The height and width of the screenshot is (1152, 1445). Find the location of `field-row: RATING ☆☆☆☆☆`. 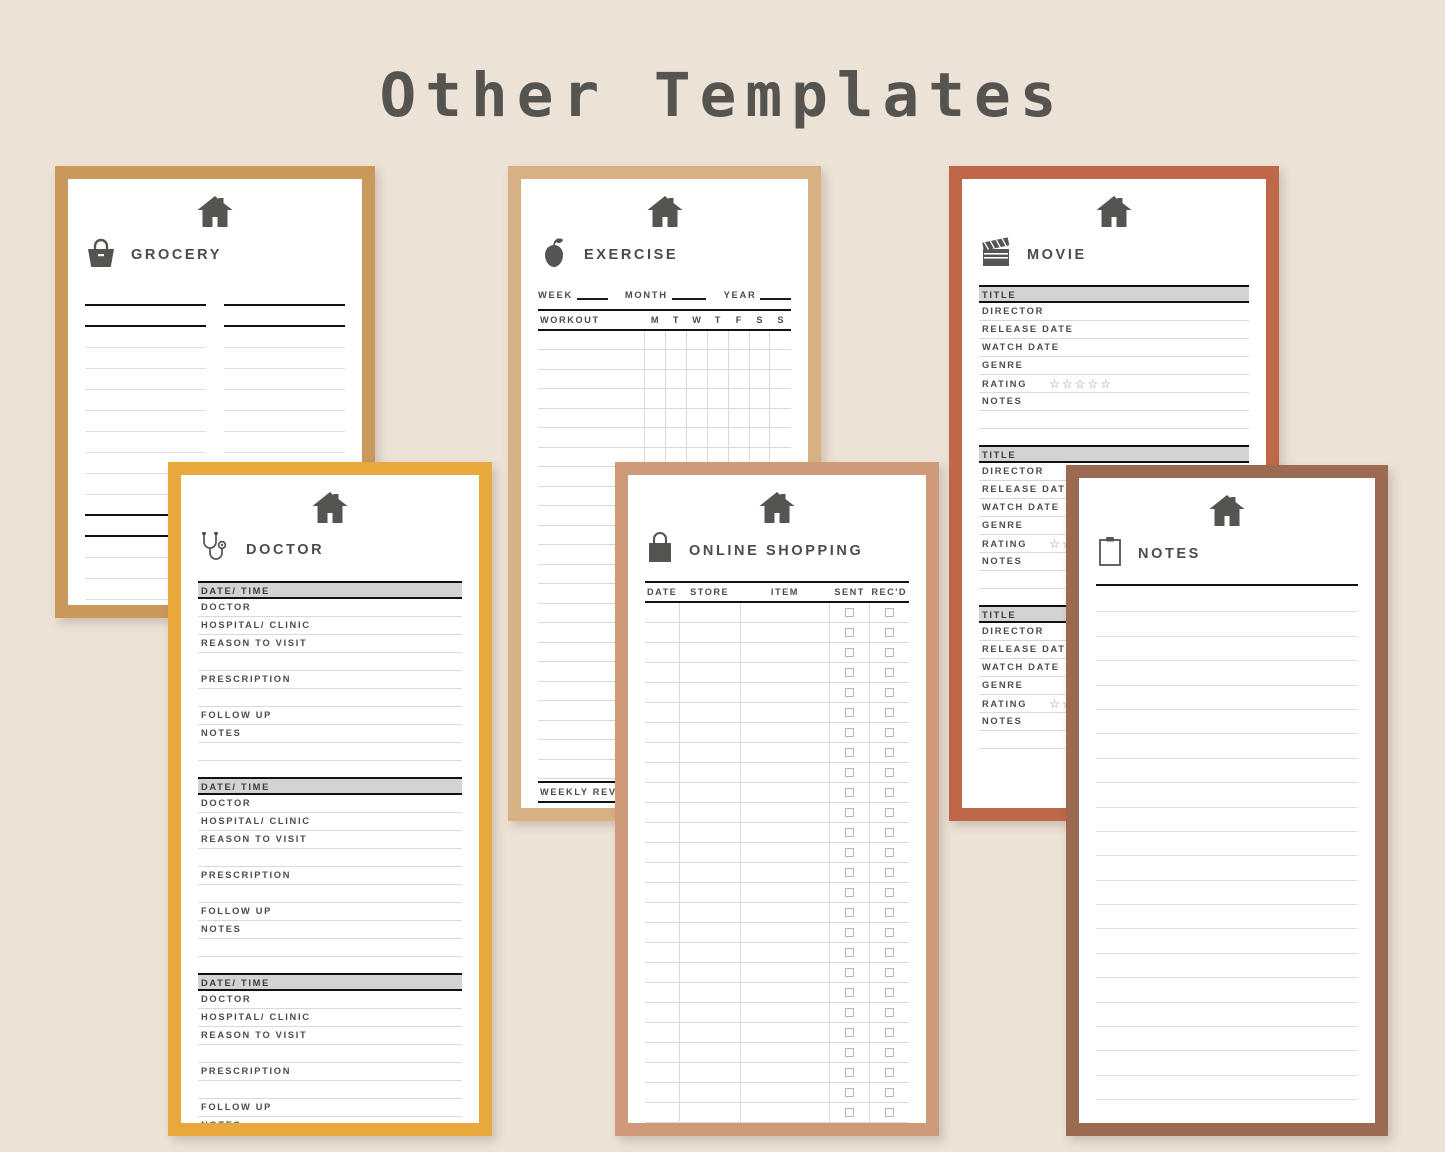

field-row: RATING ☆☆☆☆☆ is located at coordinates (1114, 384).